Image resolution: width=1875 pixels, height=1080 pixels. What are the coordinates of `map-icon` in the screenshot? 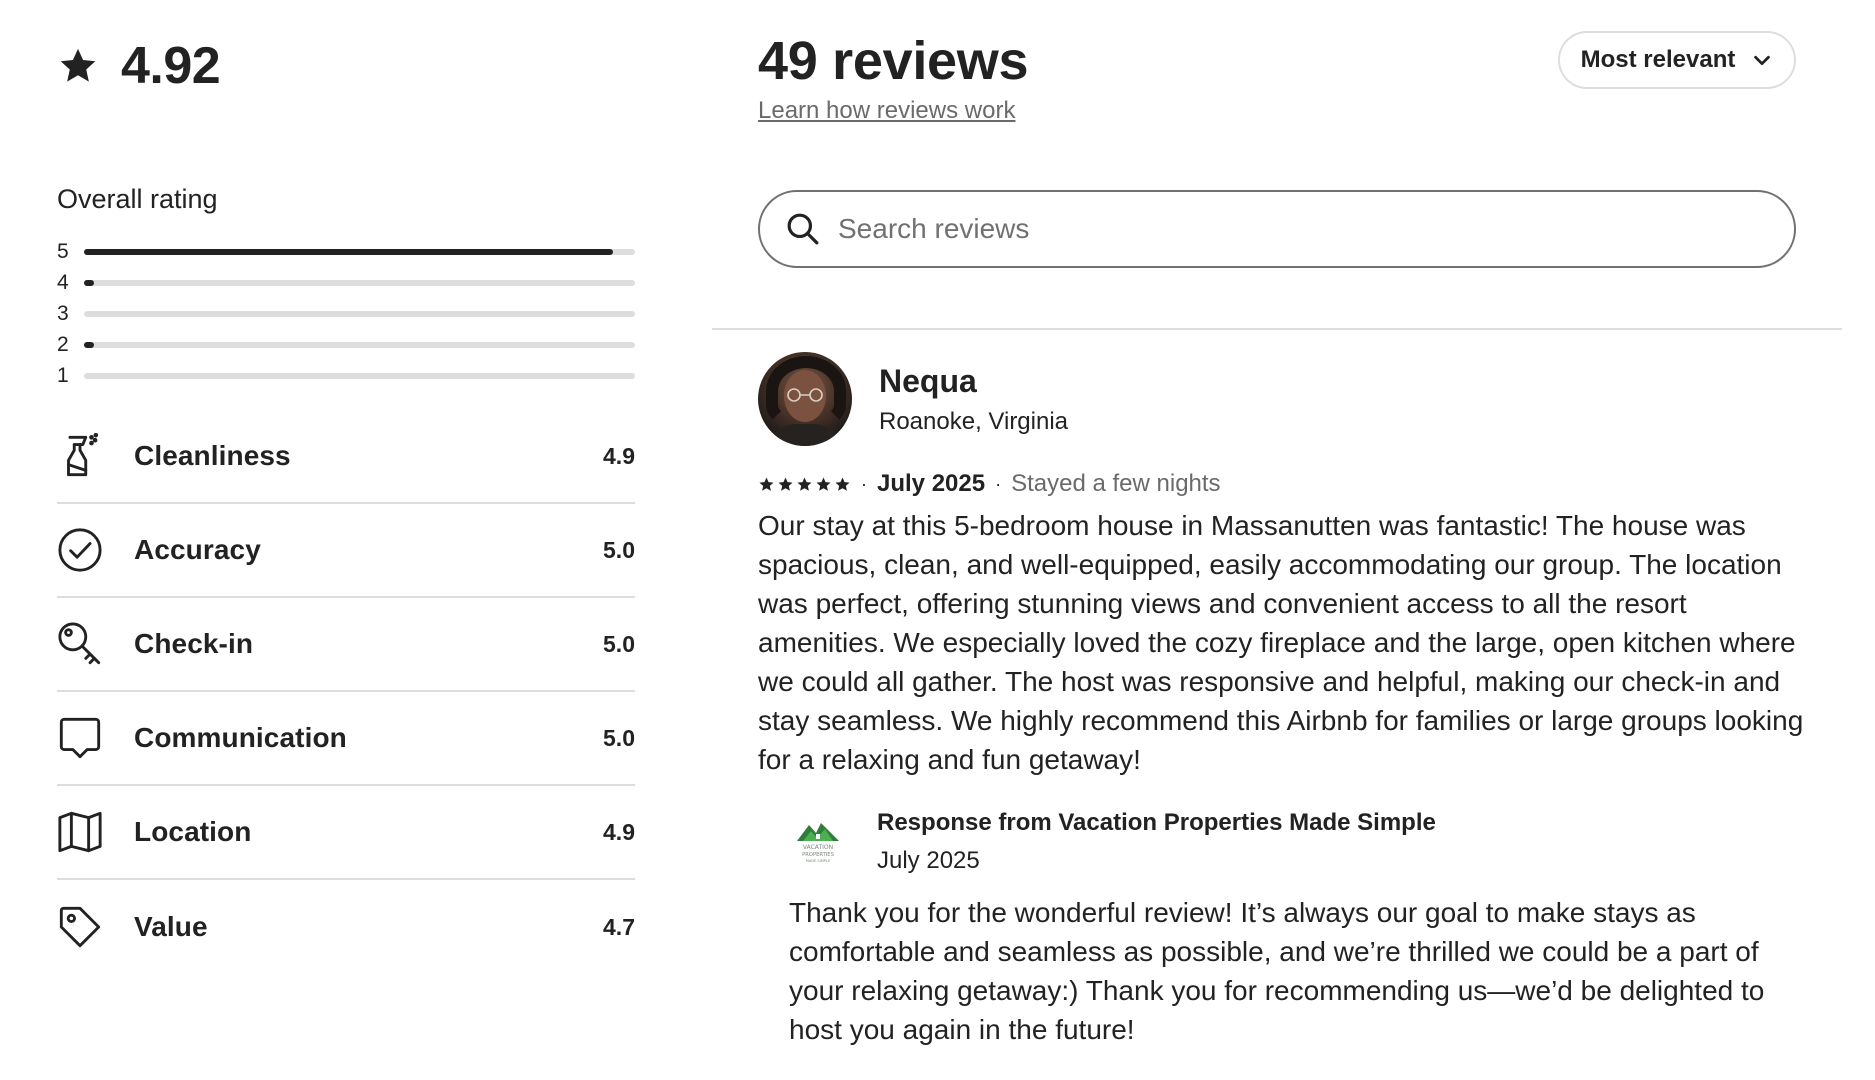 It's located at (82, 832).